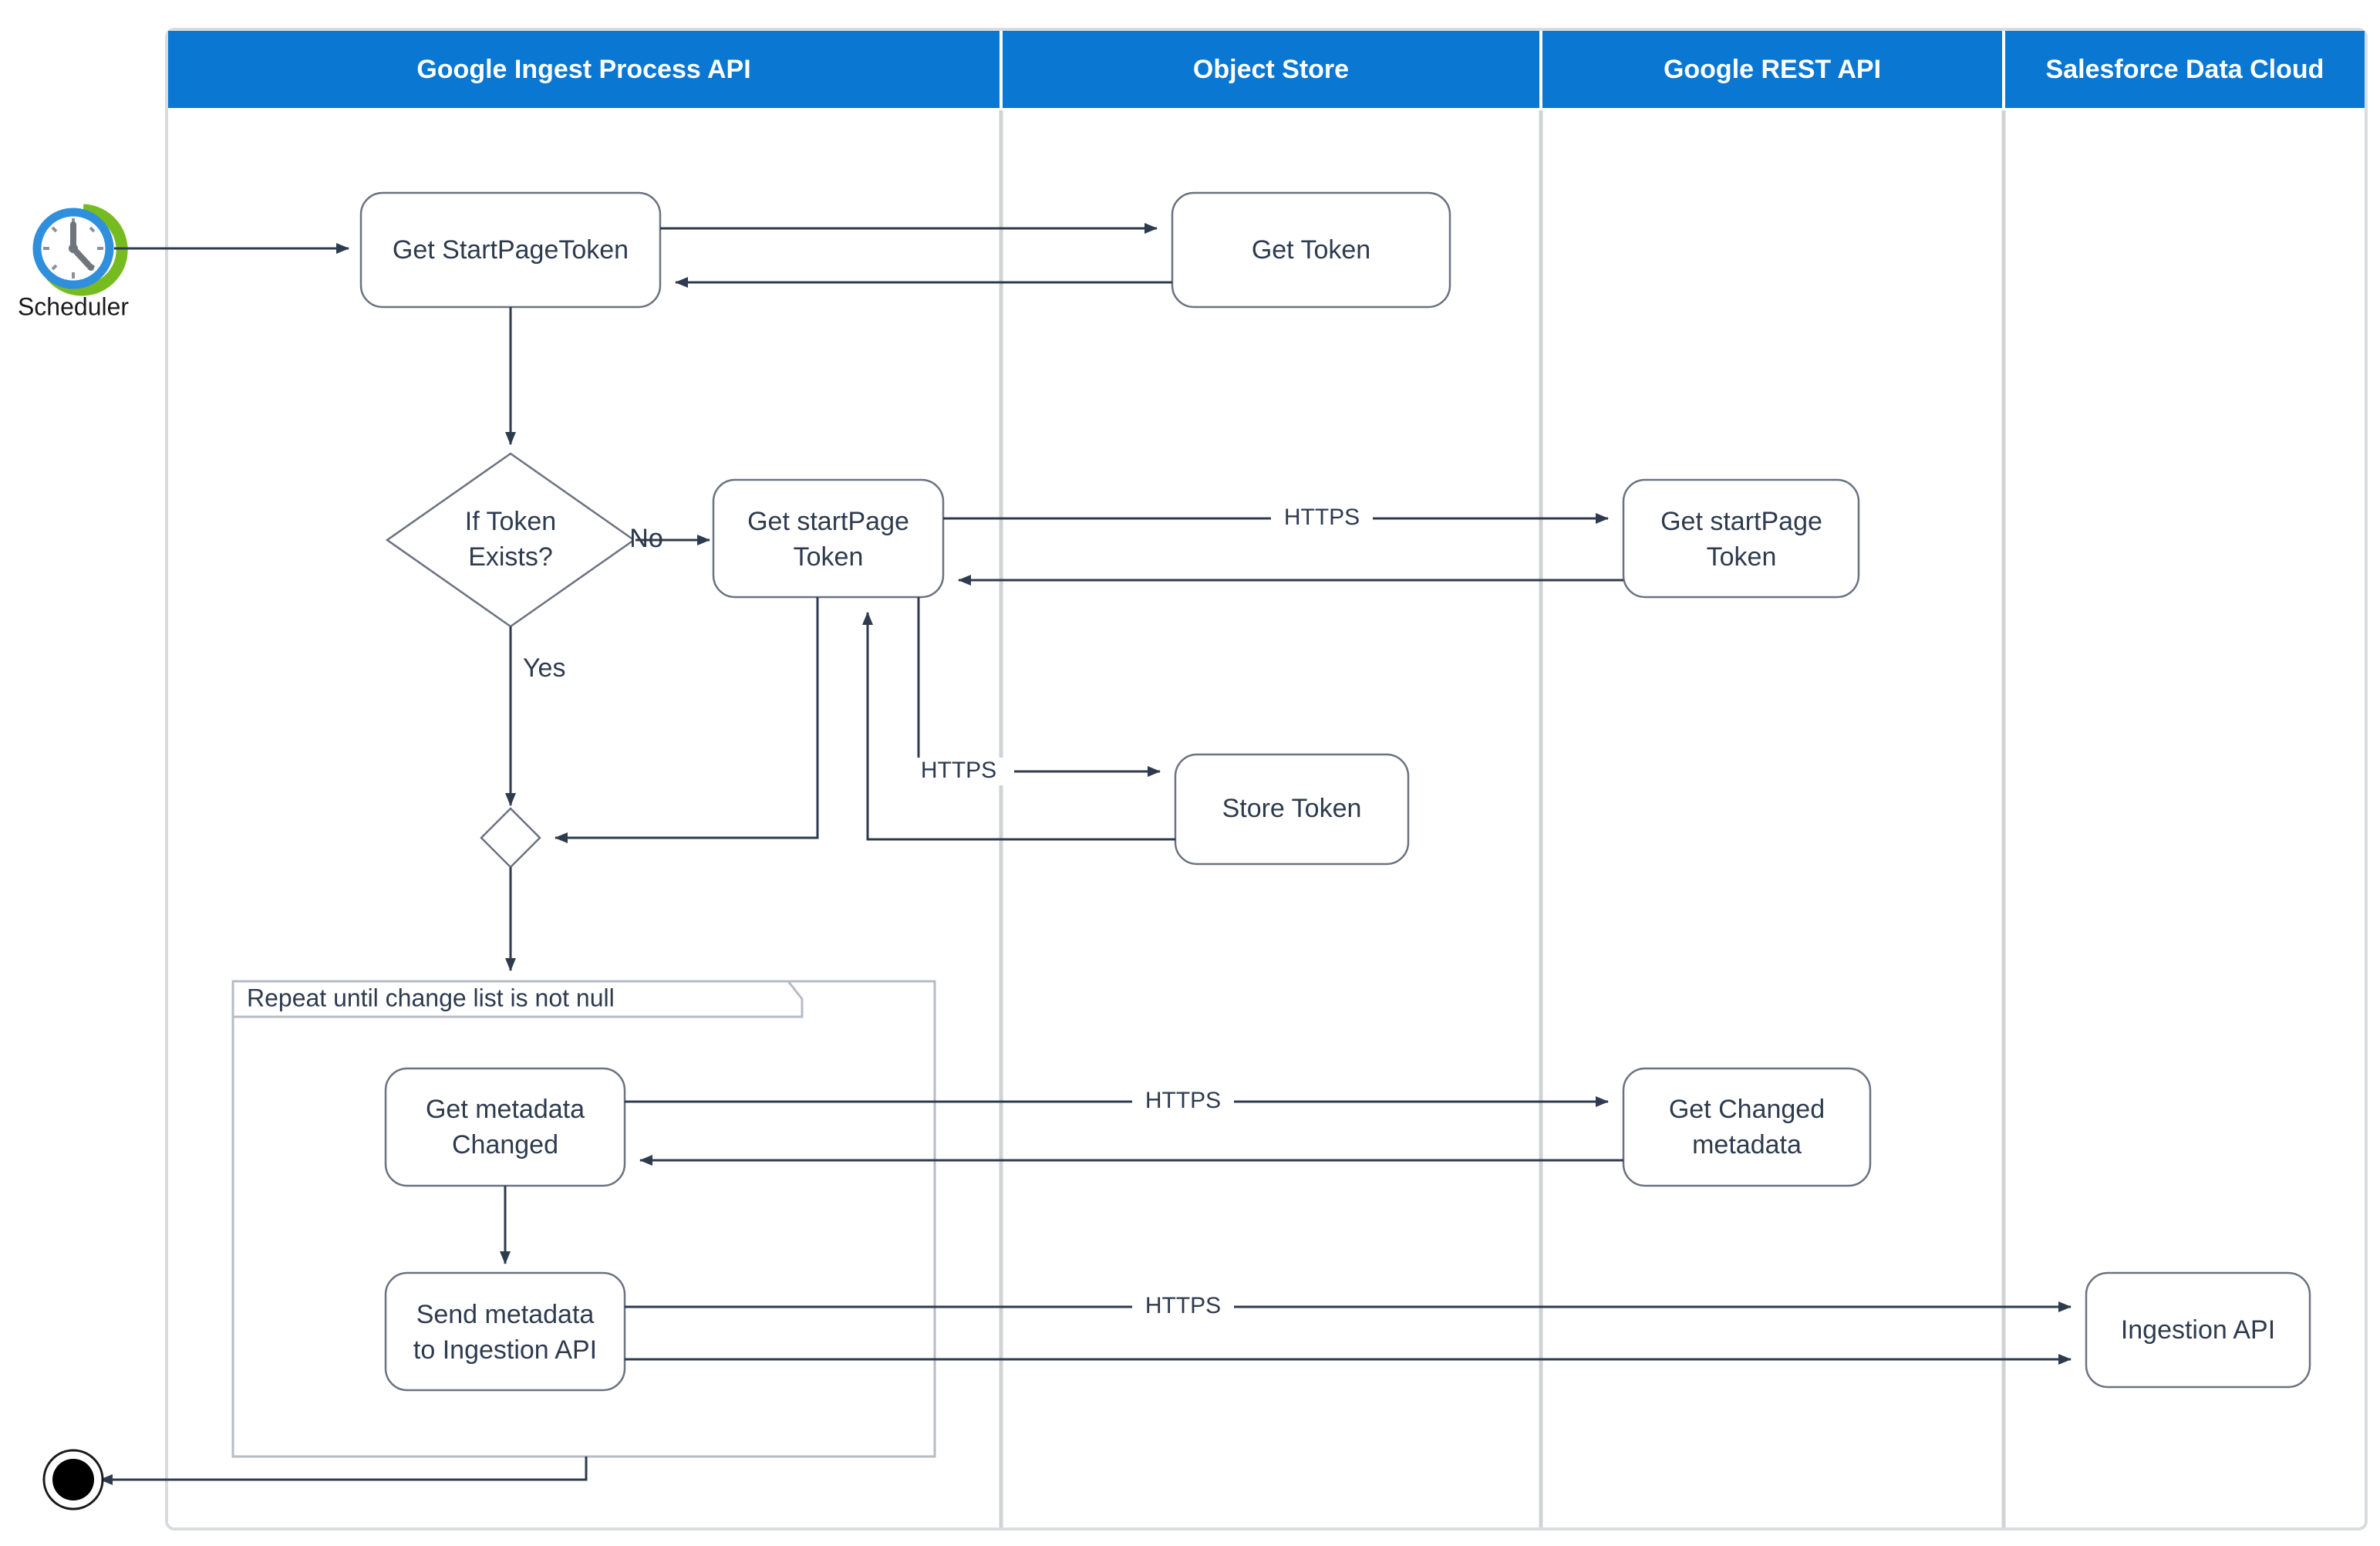 The width and height of the screenshot is (2380, 1546). What do you see at coordinates (74, 306) in the screenshot?
I see `scheduler-label: Scheduler` at bounding box center [74, 306].